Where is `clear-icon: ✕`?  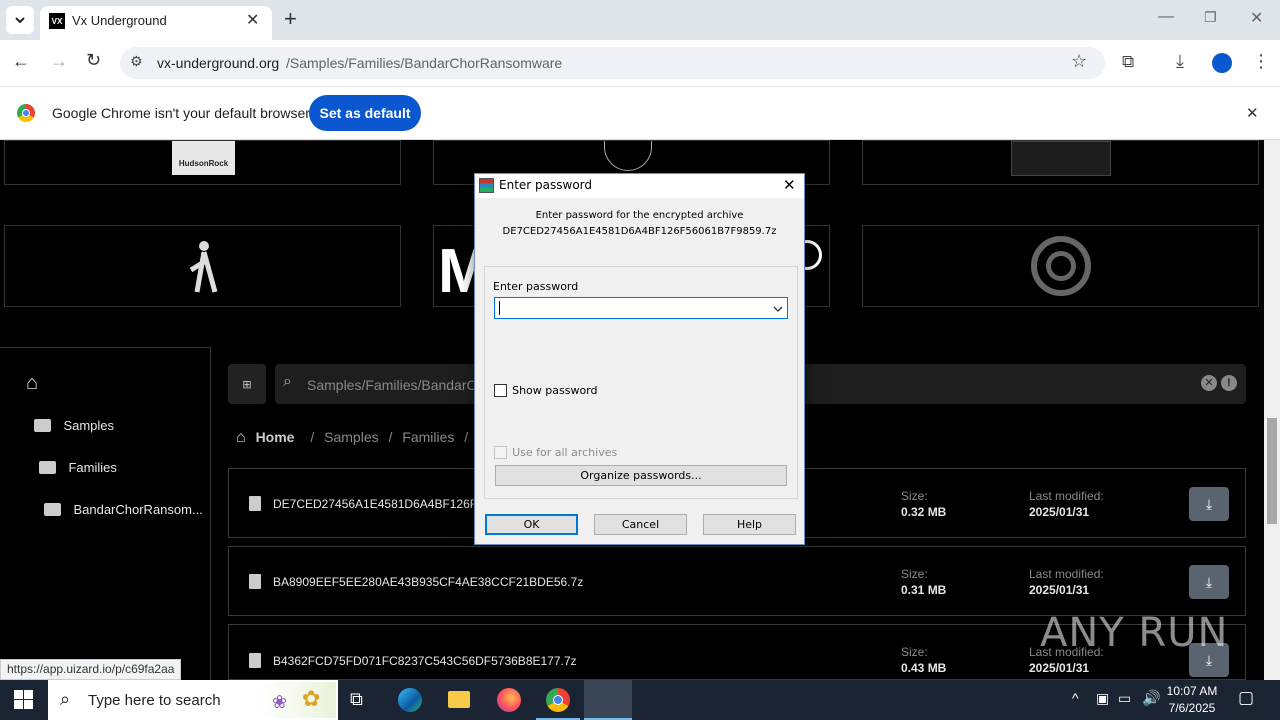
clear-icon: ✕ is located at coordinates (1209, 383).